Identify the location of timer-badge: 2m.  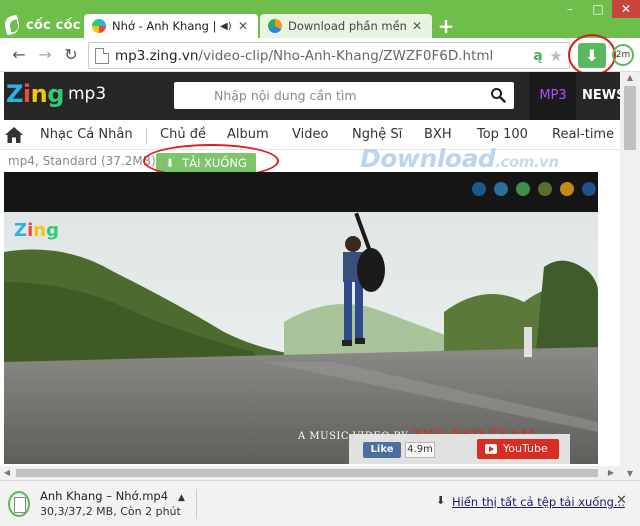
(623, 55).